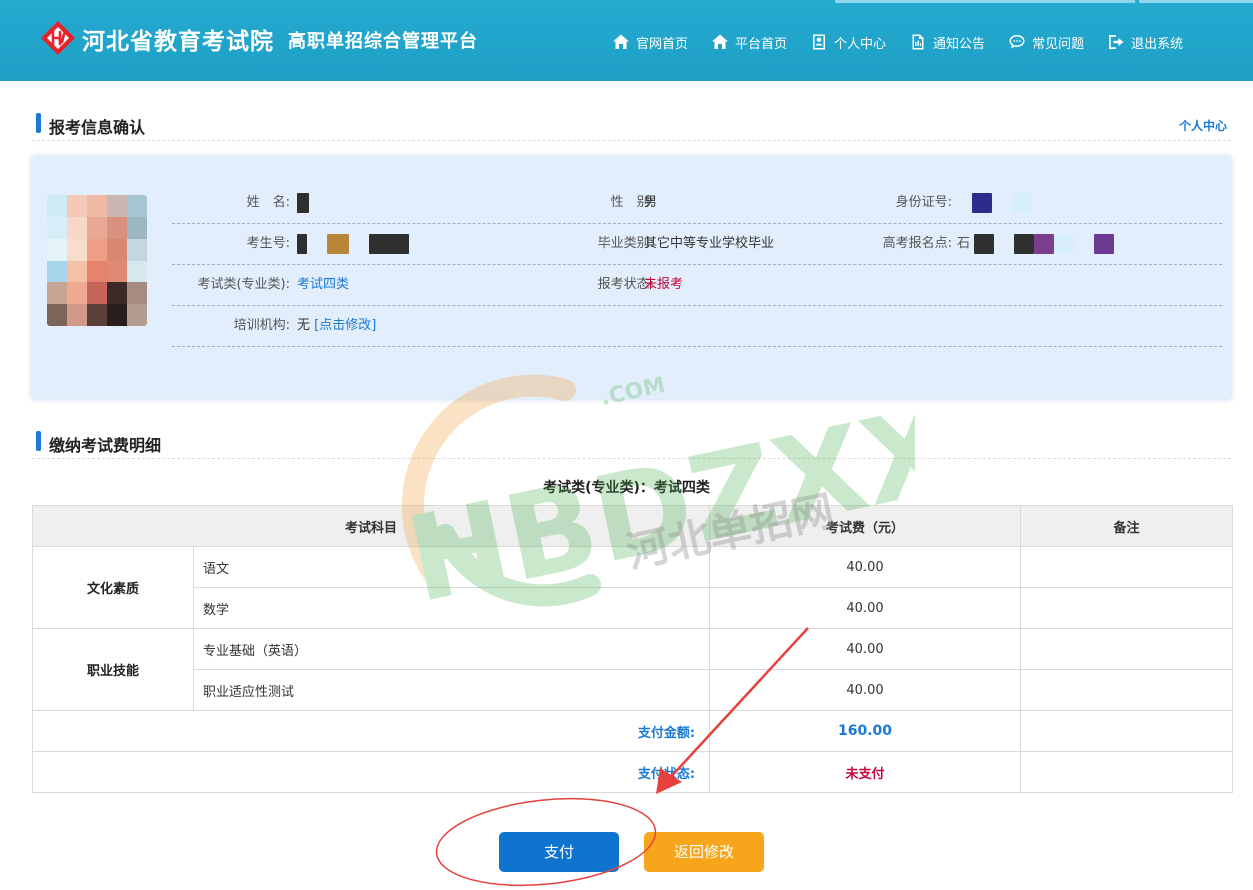  What do you see at coordinates (243, 284) in the screenshot?
I see `exam-category-label: 考试类(专业类):` at bounding box center [243, 284].